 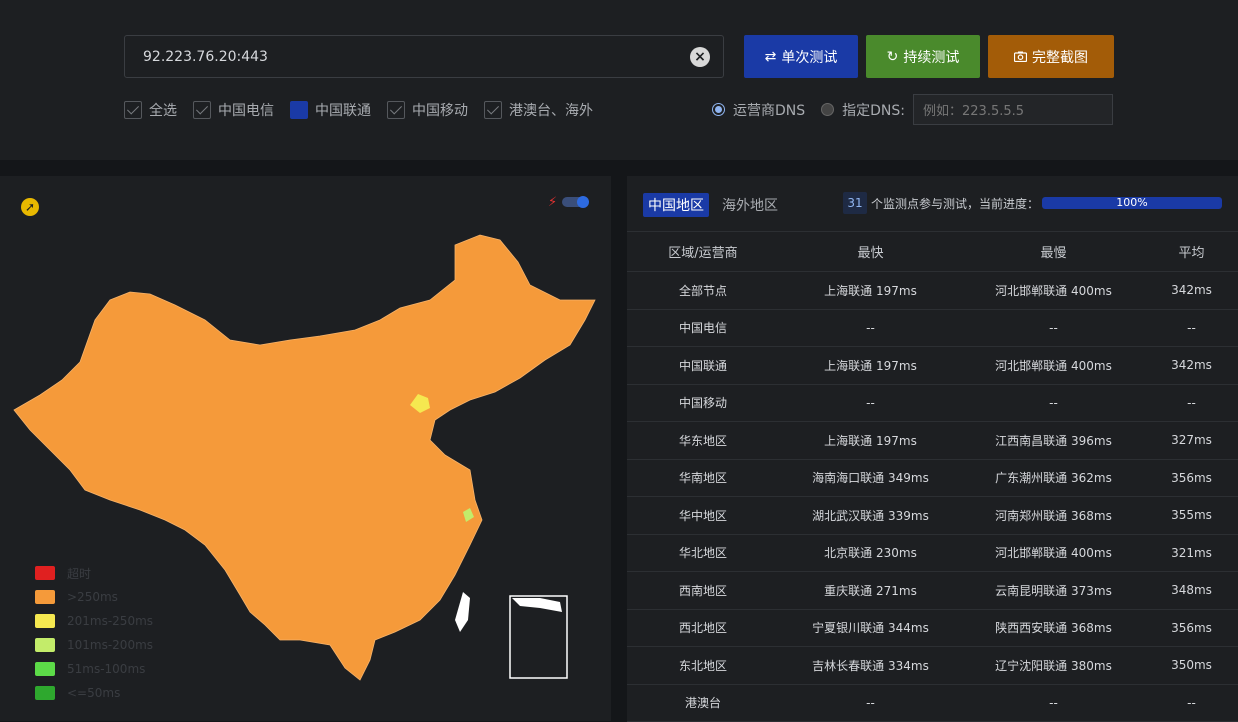 I want to click on filter-label: 港澳台、海外, so click(x=551, y=111).